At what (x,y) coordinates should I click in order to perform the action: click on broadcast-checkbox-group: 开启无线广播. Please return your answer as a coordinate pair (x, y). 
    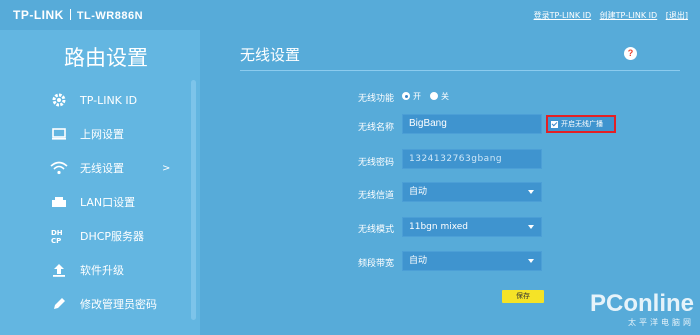
    Looking at the image, I should click on (581, 124).